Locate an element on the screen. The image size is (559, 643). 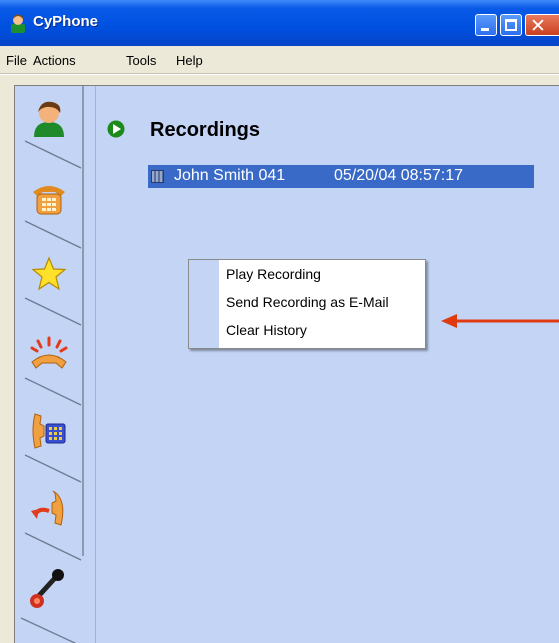
menu-tools: Tools is located at coordinates (141, 60).